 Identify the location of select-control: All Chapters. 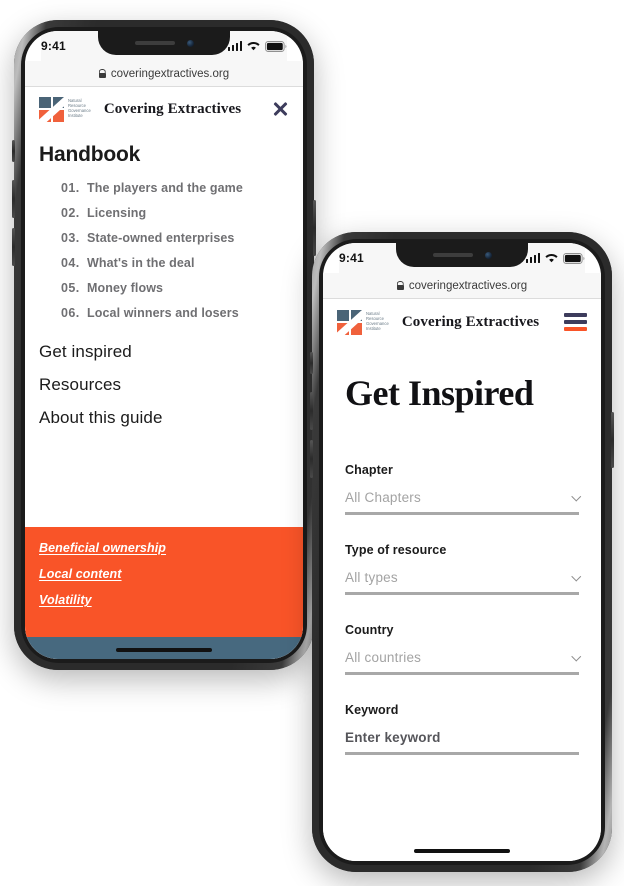
(463, 502).